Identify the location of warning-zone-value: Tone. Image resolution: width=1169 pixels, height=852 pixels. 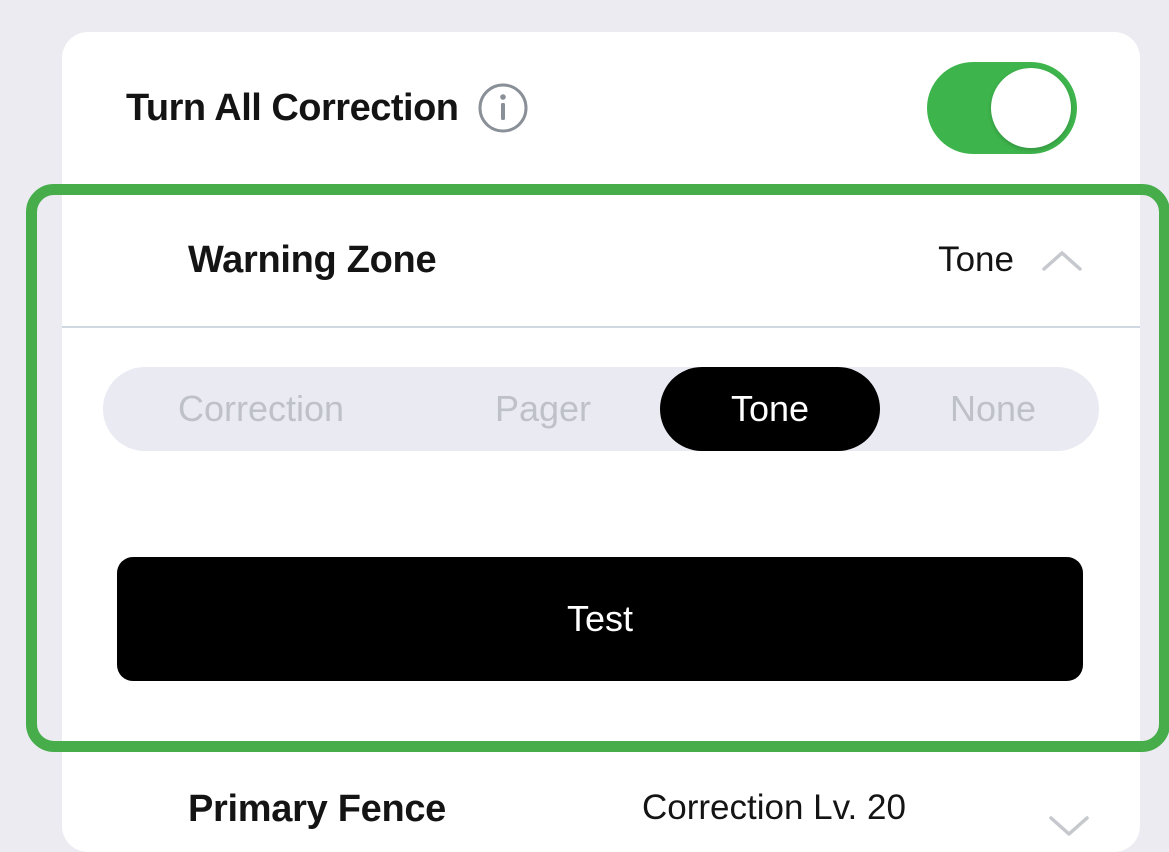
(976, 259).